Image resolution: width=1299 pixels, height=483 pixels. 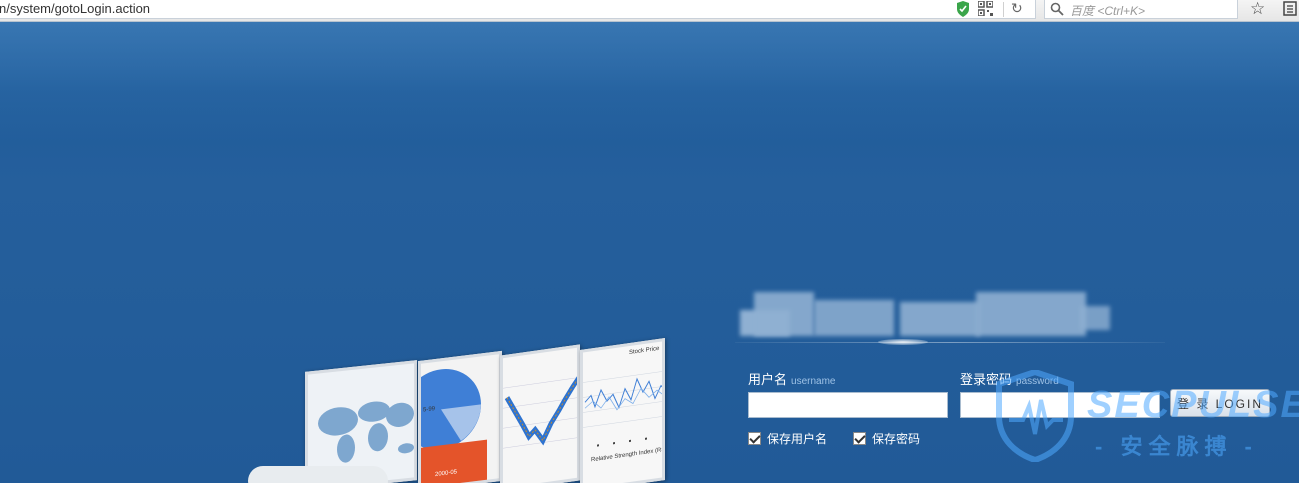 What do you see at coordinates (986, 379) in the screenshot?
I see `password-label-text: 登录密码` at bounding box center [986, 379].